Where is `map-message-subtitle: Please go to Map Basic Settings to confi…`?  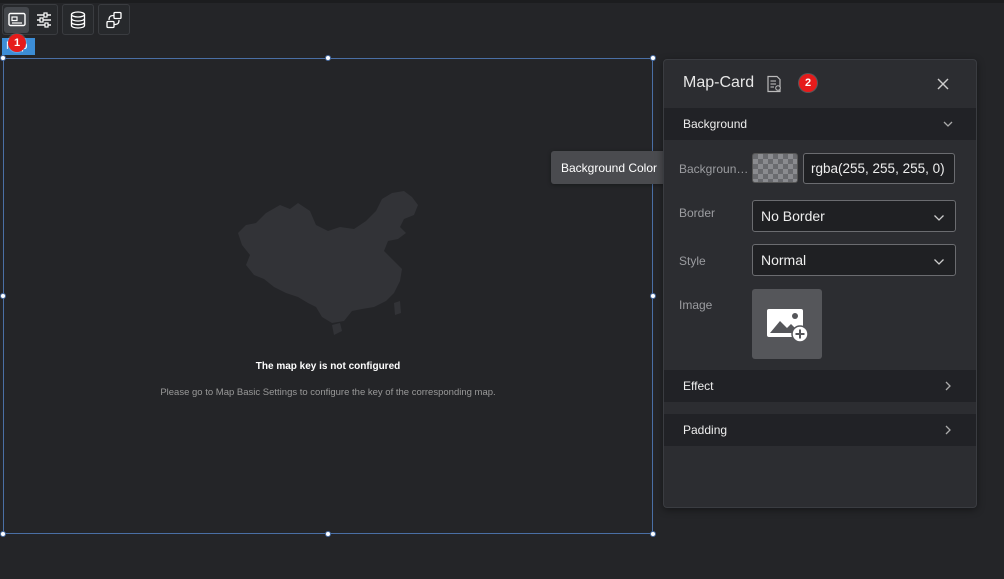 map-message-subtitle: Please go to Map Basic Settings to confi… is located at coordinates (328, 392).